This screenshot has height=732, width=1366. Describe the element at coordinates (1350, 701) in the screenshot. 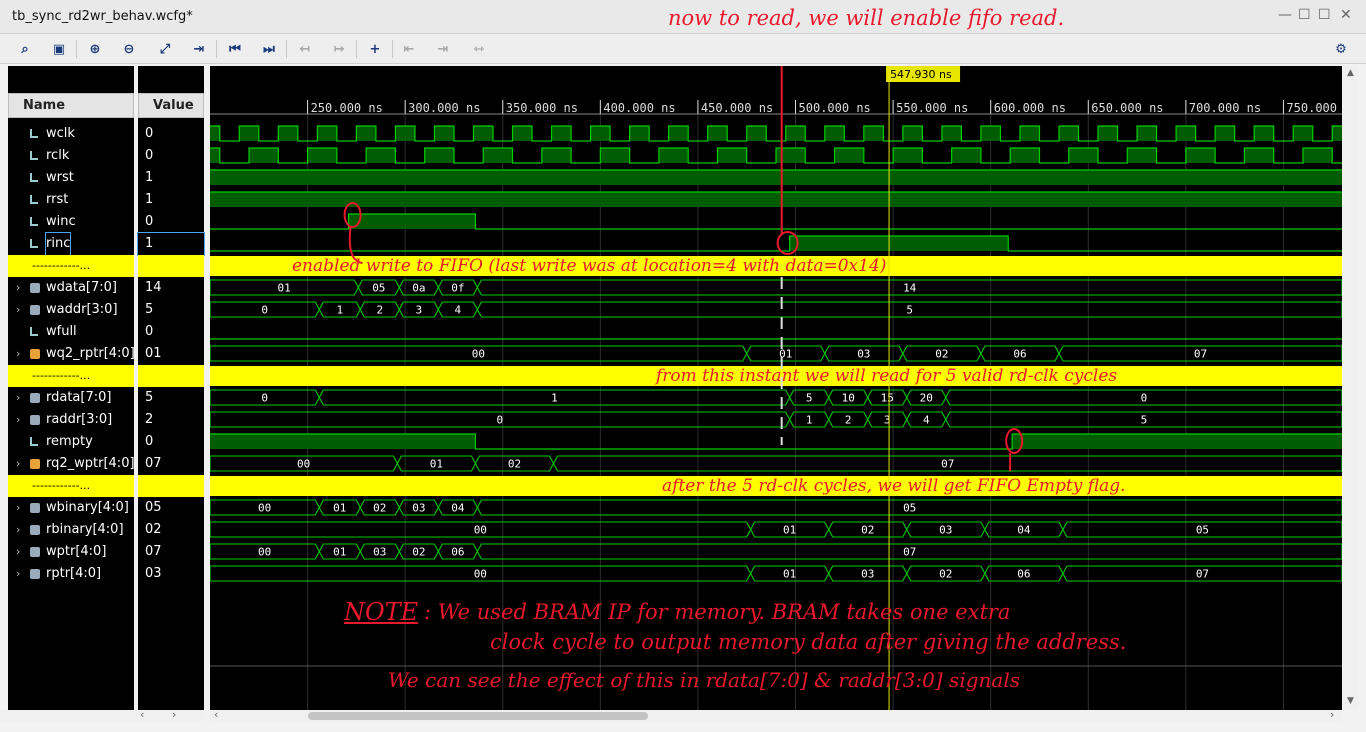

I see `scroll-down-icon: ▼` at that location.